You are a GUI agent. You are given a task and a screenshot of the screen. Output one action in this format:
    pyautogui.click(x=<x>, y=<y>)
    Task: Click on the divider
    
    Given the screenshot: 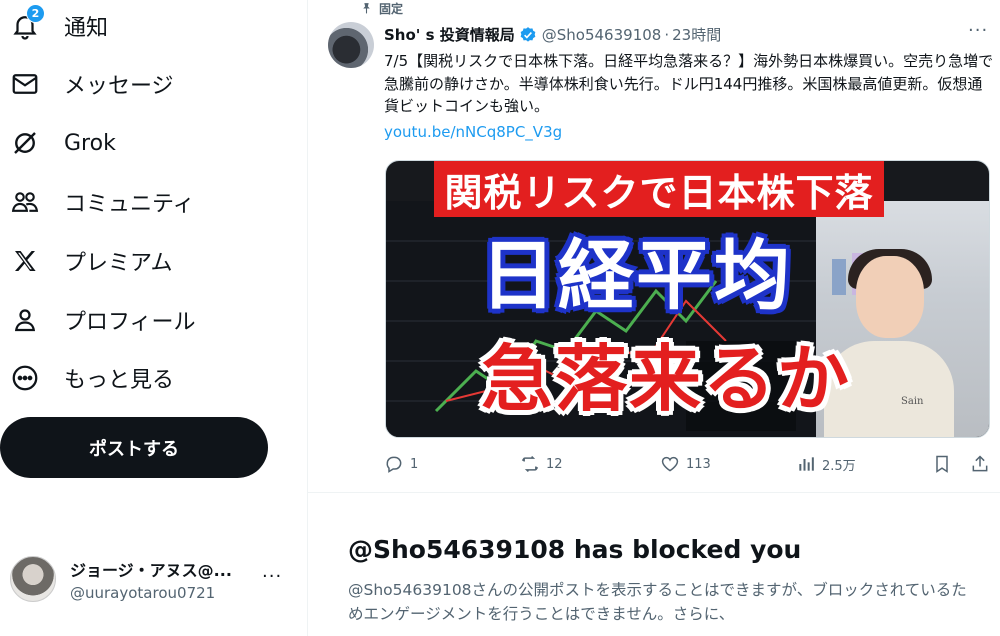 What is the action you would take?
    pyautogui.click(x=654, y=492)
    